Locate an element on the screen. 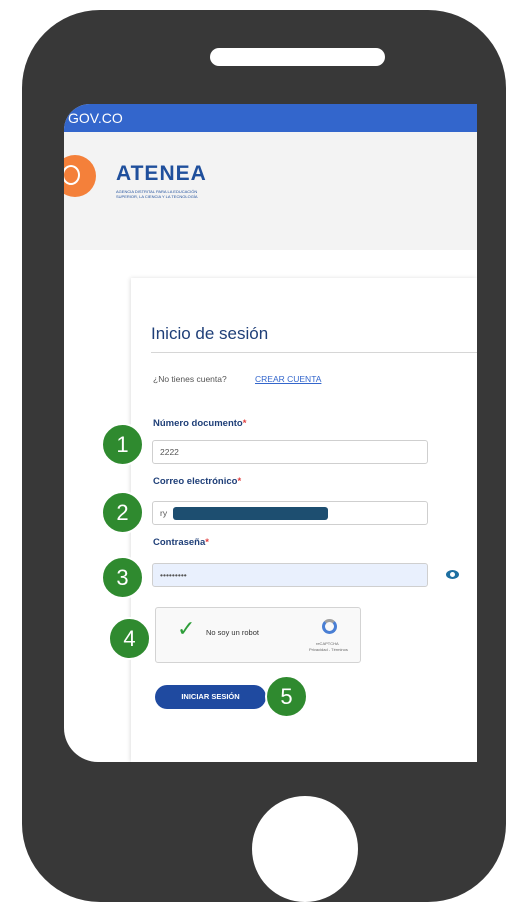  brand-name: ATENEA is located at coordinates (161, 174).